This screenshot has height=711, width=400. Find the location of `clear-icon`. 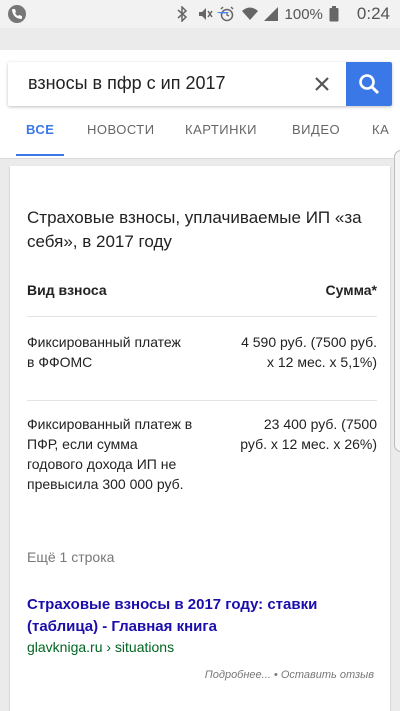

clear-icon is located at coordinates (322, 84).